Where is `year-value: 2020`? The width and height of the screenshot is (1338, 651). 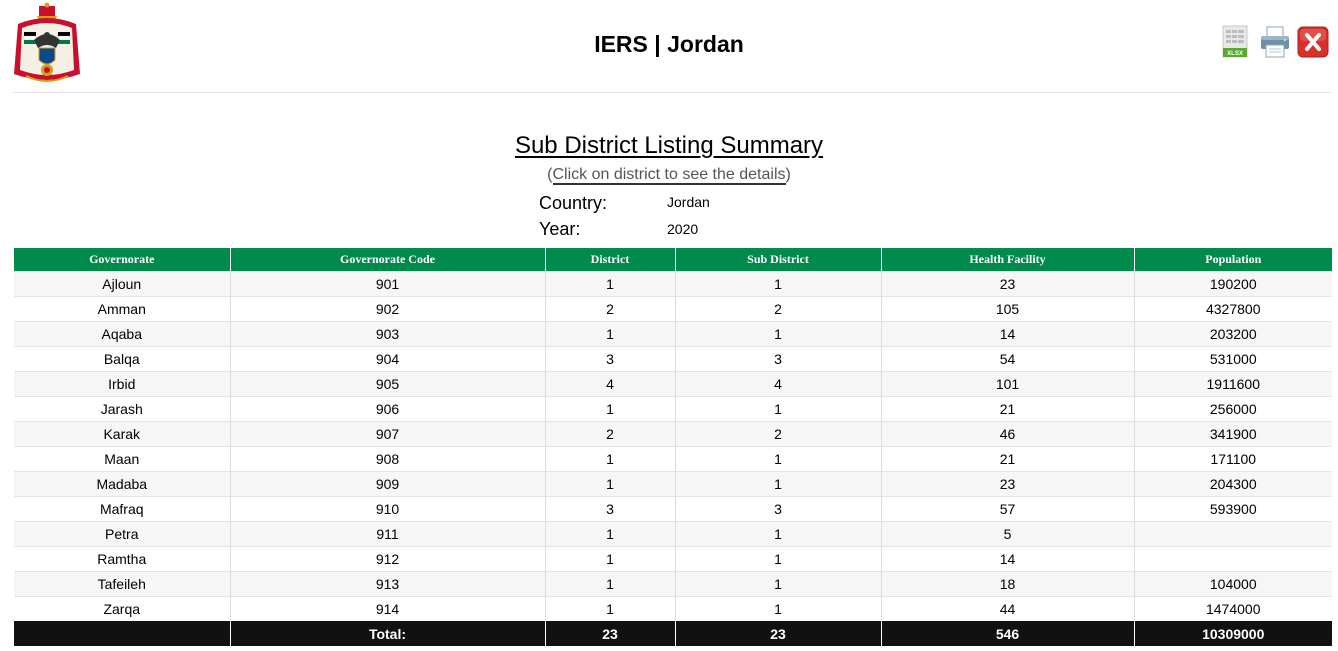
year-value: 2020 is located at coordinates (683, 229).